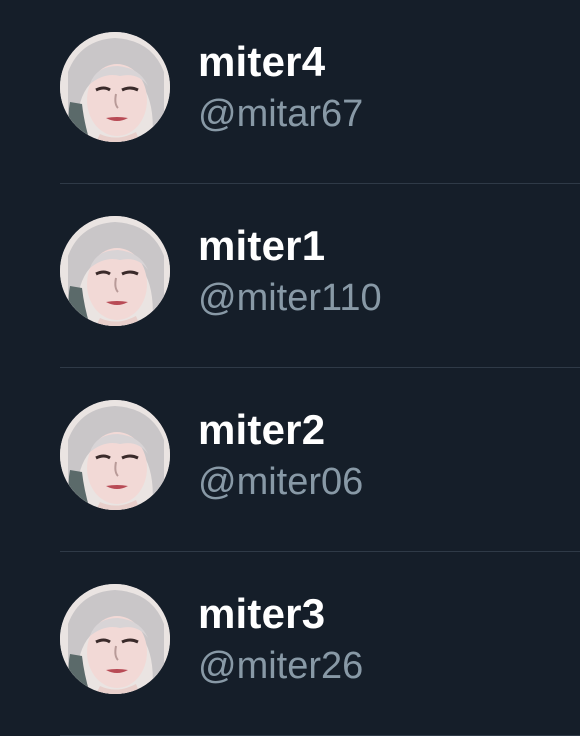 The width and height of the screenshot is (580, 736). Describe the element at coordinates (281, 114) in the screenshot. I see `username-handle: @mitar67` at that location.